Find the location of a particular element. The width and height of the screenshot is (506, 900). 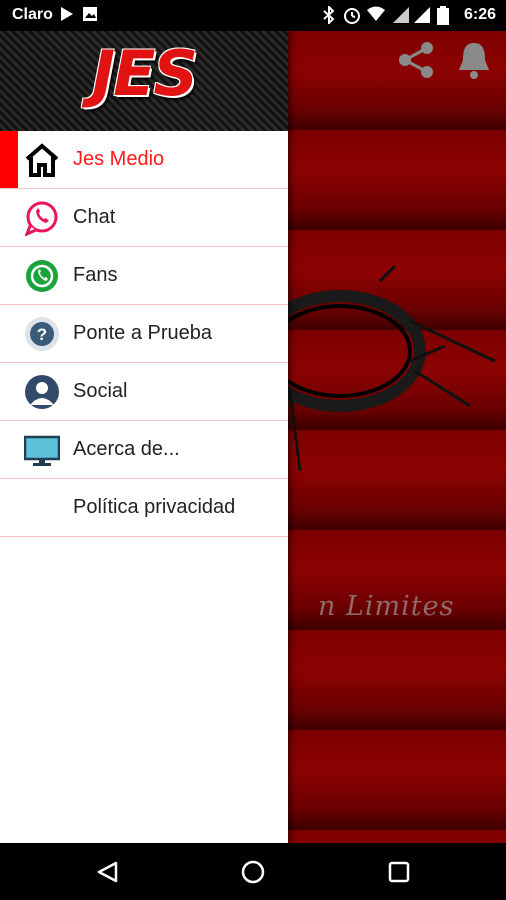

bluetooth-icon is located at coordinates (329, 15).